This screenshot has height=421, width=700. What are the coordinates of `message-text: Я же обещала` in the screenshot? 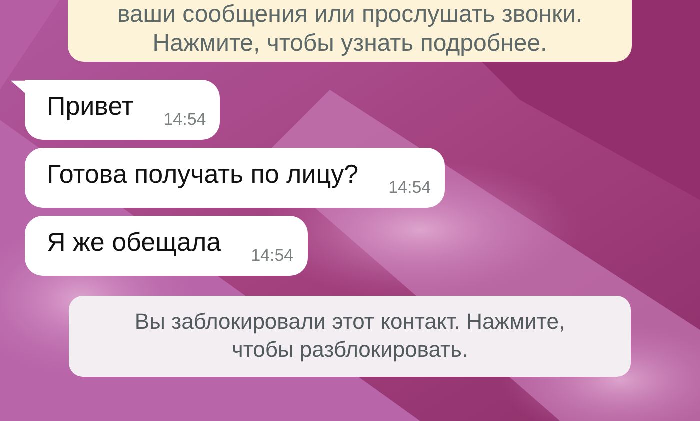 It's located at (134, 242).